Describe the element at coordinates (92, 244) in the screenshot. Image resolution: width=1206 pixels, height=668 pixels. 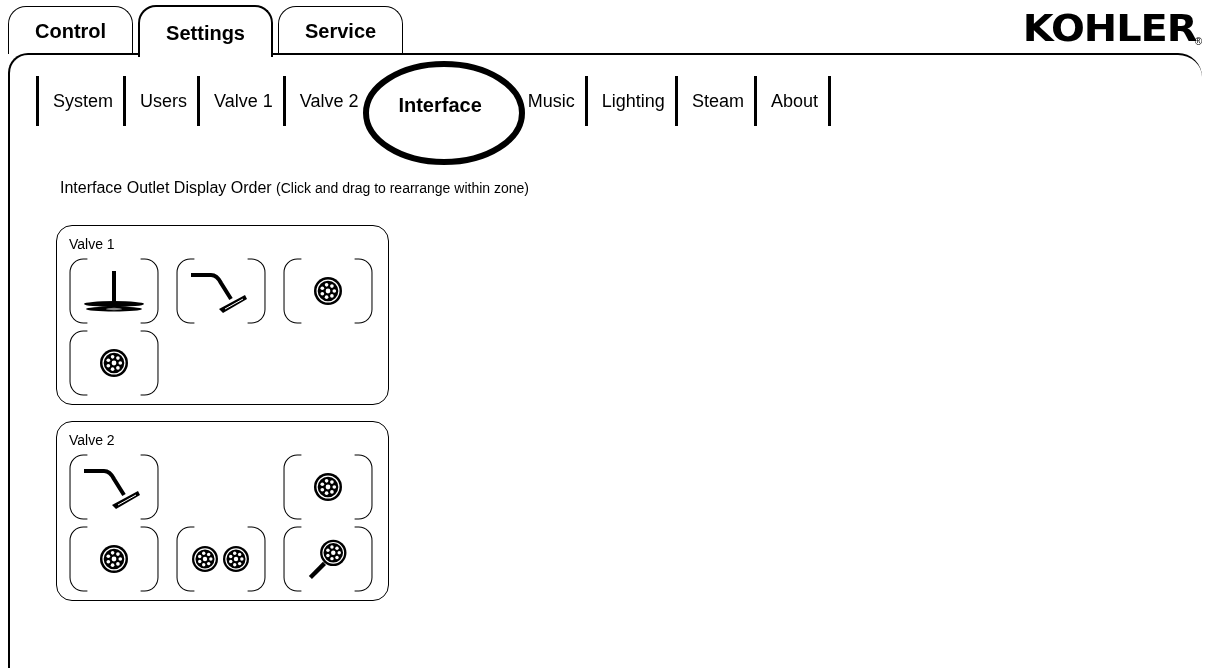
I see `zone-title: Valve 1` at that location.